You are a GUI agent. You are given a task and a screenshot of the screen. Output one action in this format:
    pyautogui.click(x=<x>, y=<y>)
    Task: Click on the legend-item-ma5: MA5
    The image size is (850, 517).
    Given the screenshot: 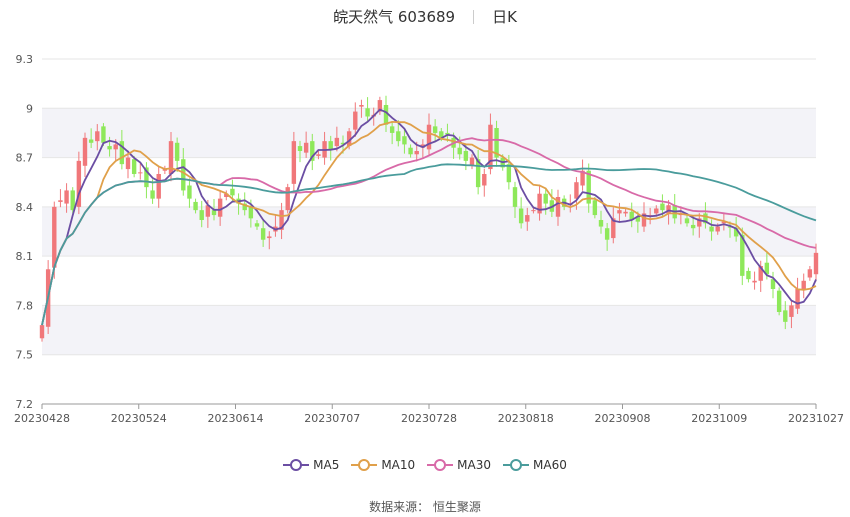 What is the action you would take?
    pyautogui.click(x=311, y=465)
    